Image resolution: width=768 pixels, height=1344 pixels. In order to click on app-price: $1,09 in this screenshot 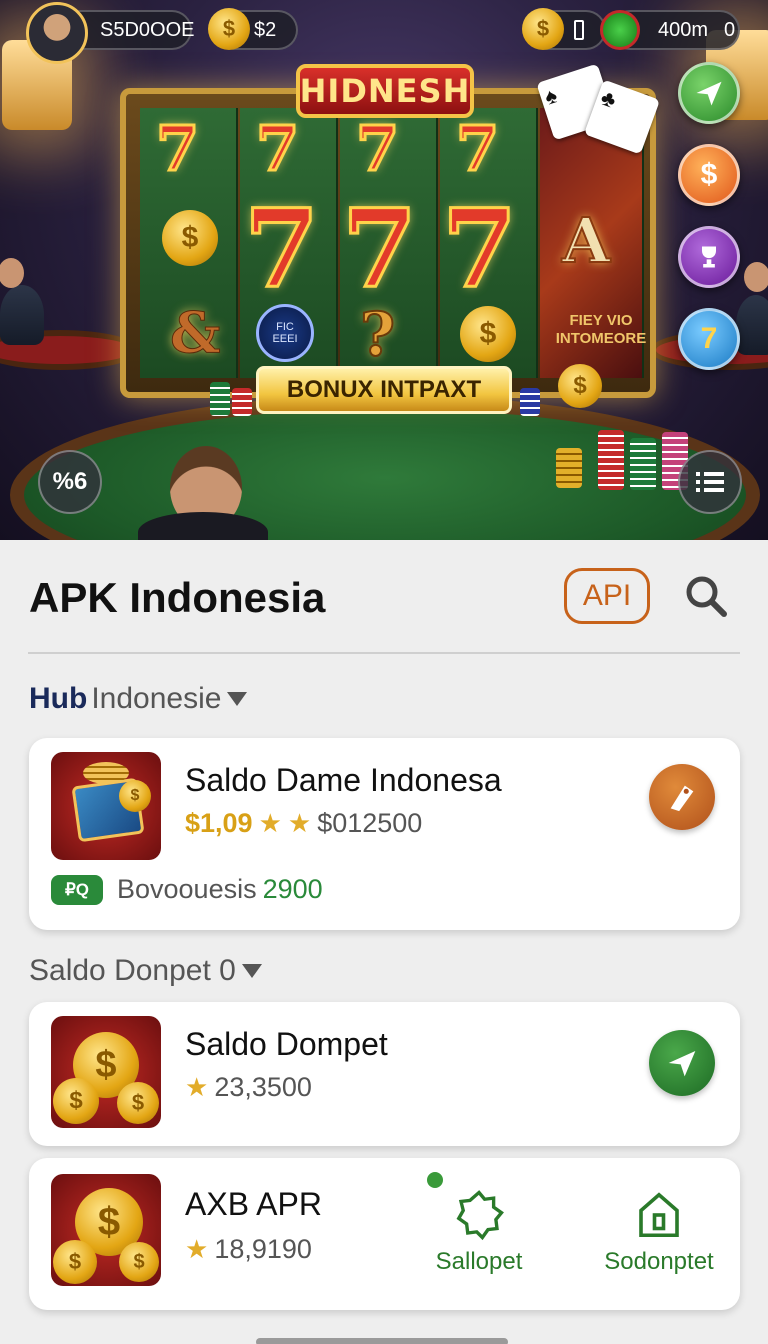, I will do `click(219, 823)`.